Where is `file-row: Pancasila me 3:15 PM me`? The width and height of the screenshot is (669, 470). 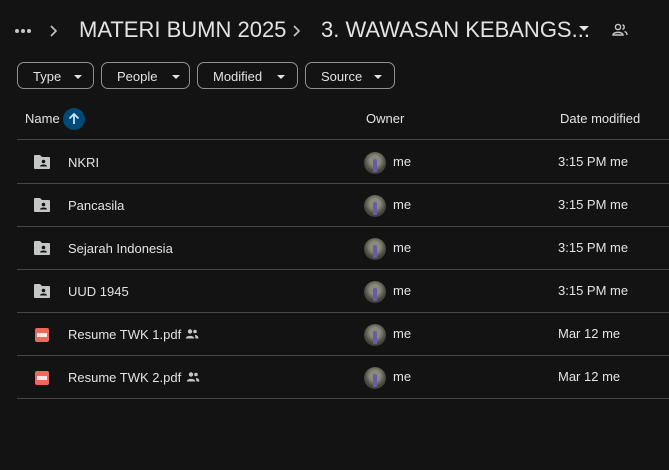
file-row: Pancasila me 3:15 PM me is located at coordinates (343, 205).